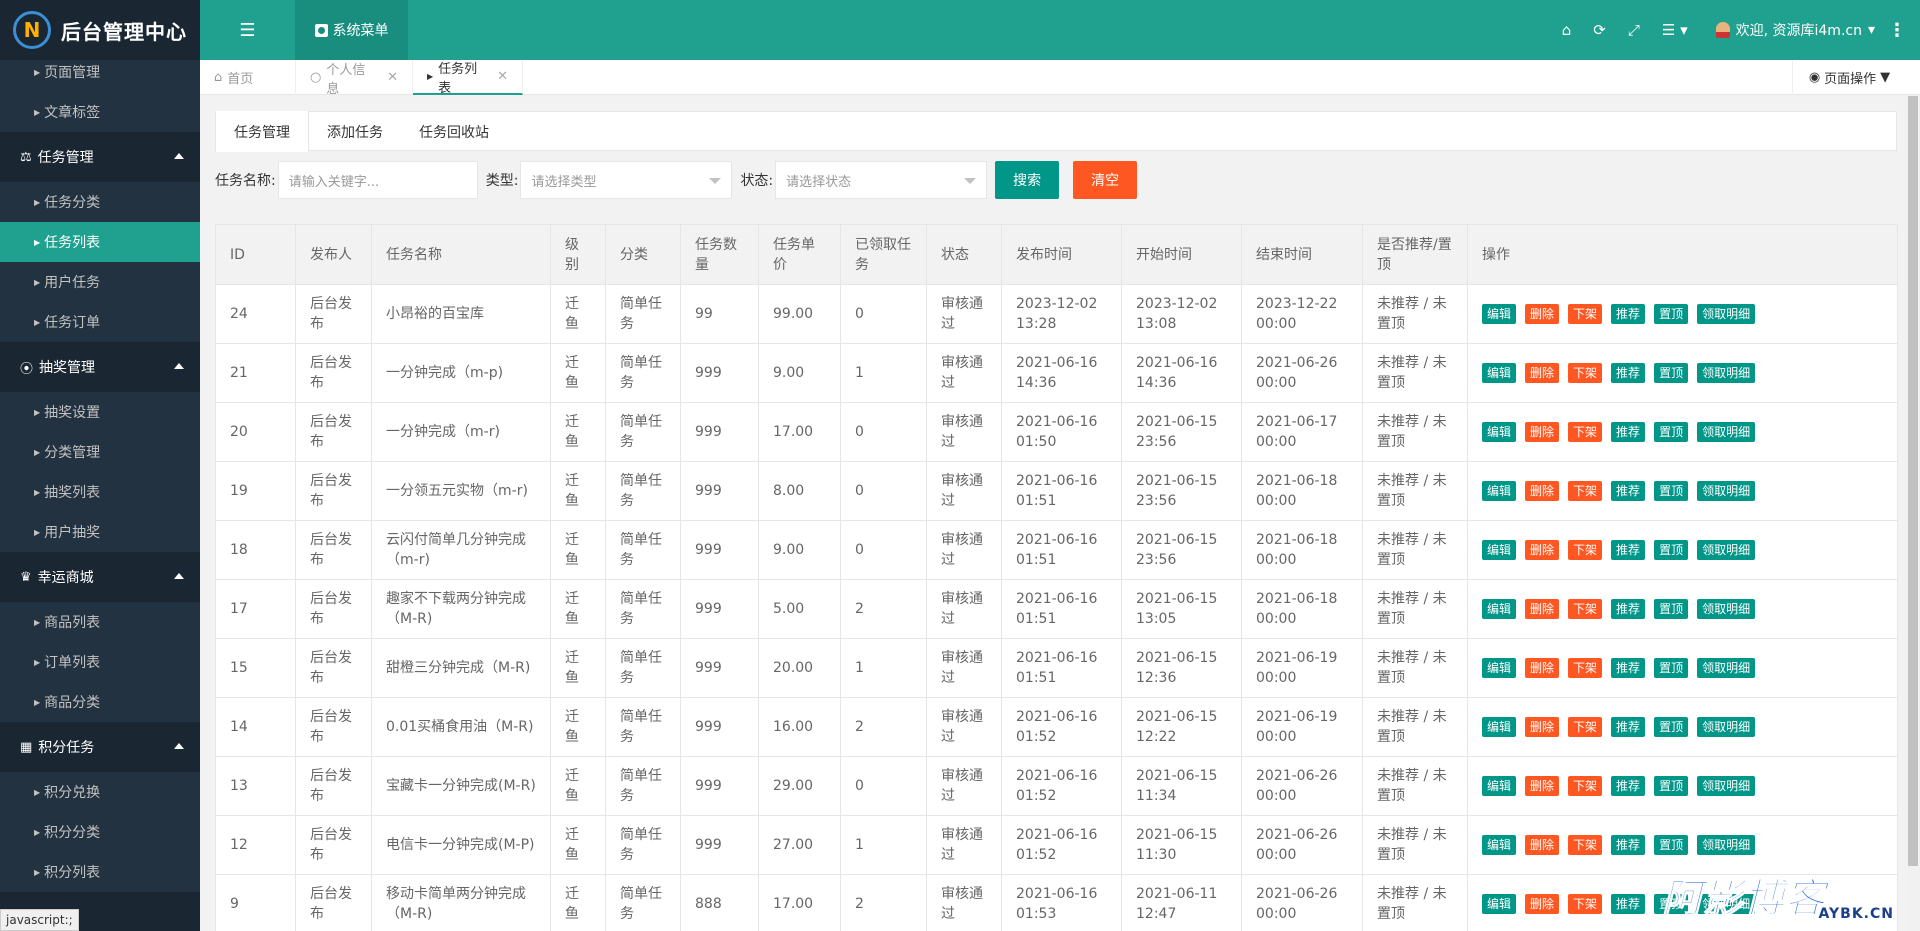 The height and width of the screenshot is (931, 1920). I want to click on sidebar-item: ▶ 任务分类, so click(100, 202).